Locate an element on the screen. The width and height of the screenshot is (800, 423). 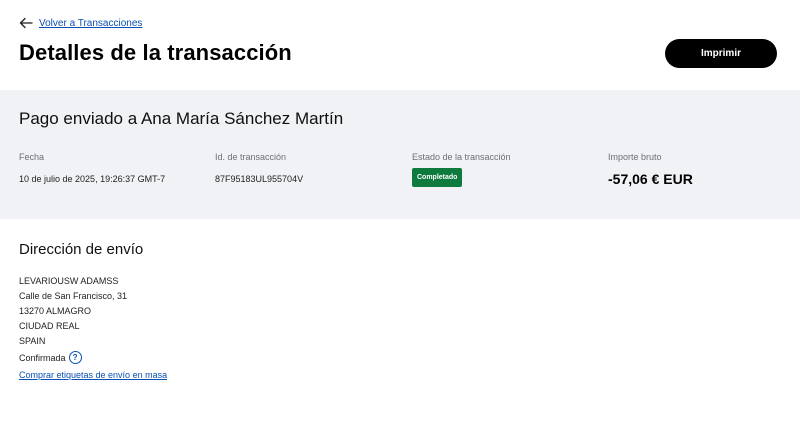
status-label: Estado de la transacción is located at coordinates (461, 157).